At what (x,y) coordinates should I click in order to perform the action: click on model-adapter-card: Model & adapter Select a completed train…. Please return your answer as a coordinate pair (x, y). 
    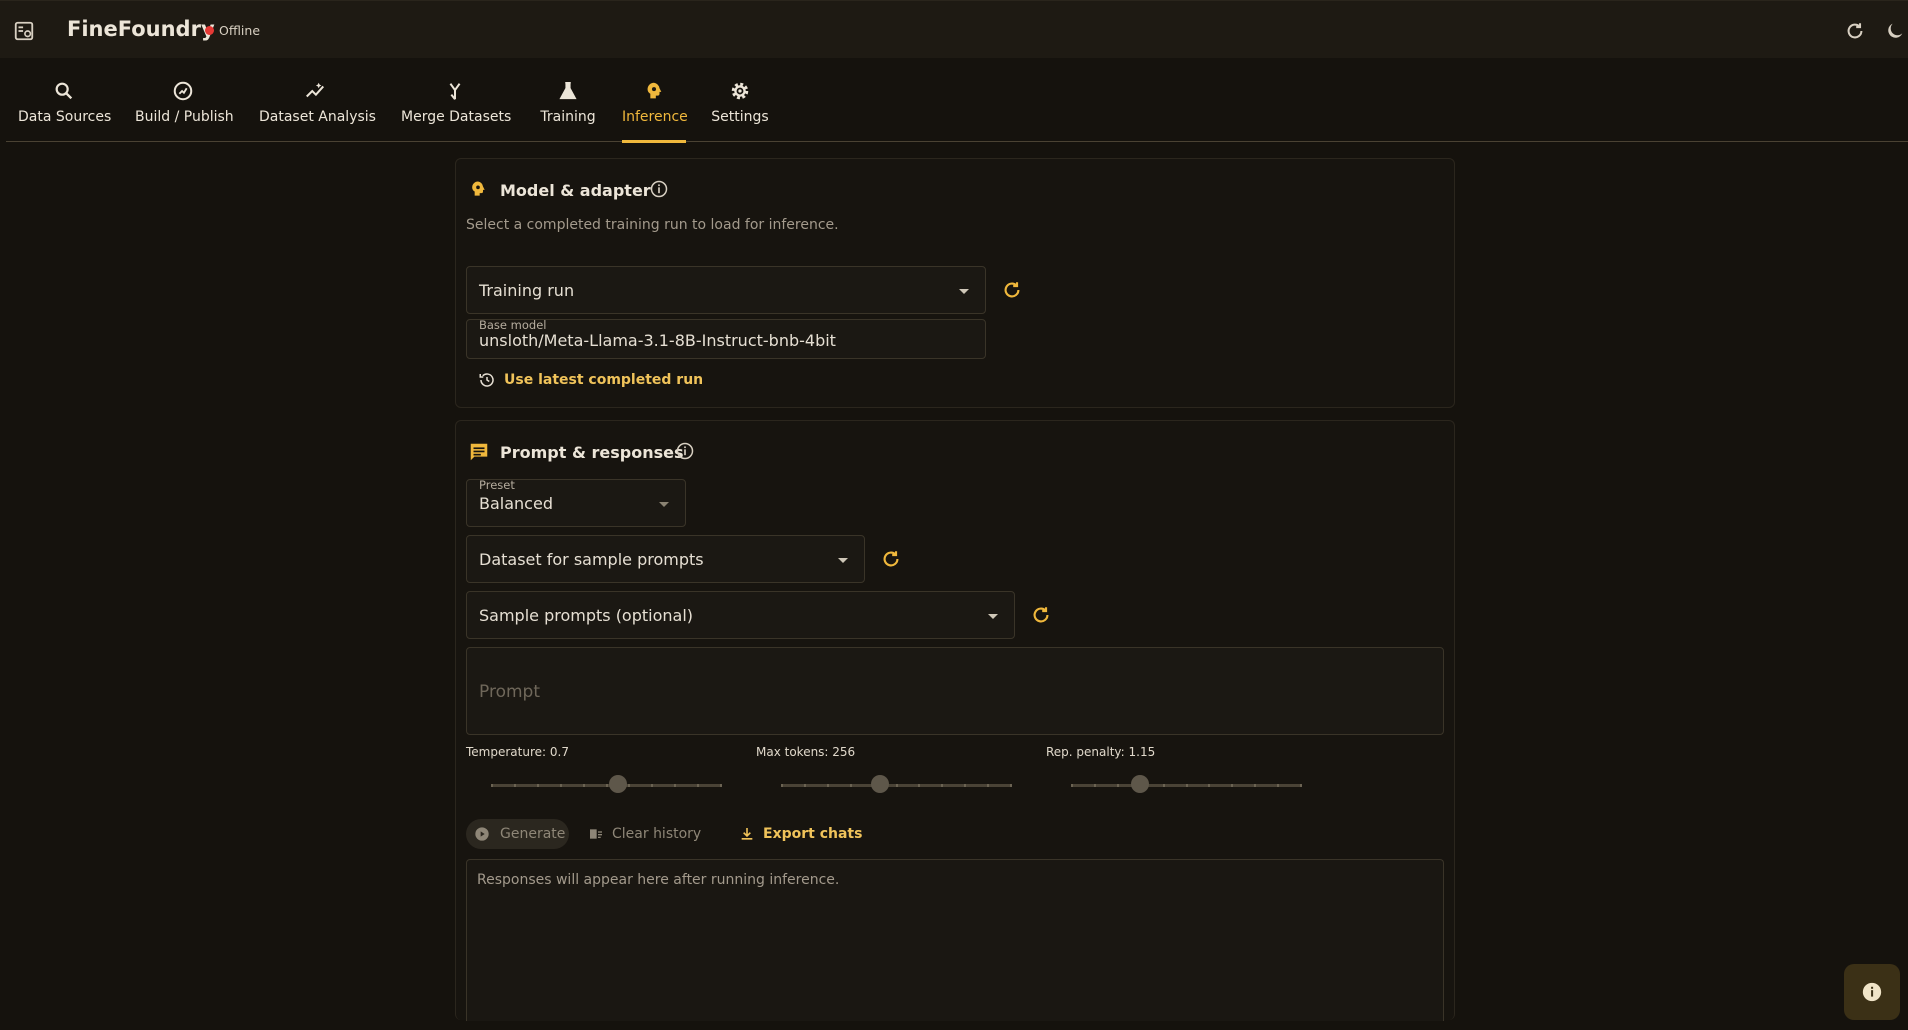
    Looking at the image, I should click on (955, 283).